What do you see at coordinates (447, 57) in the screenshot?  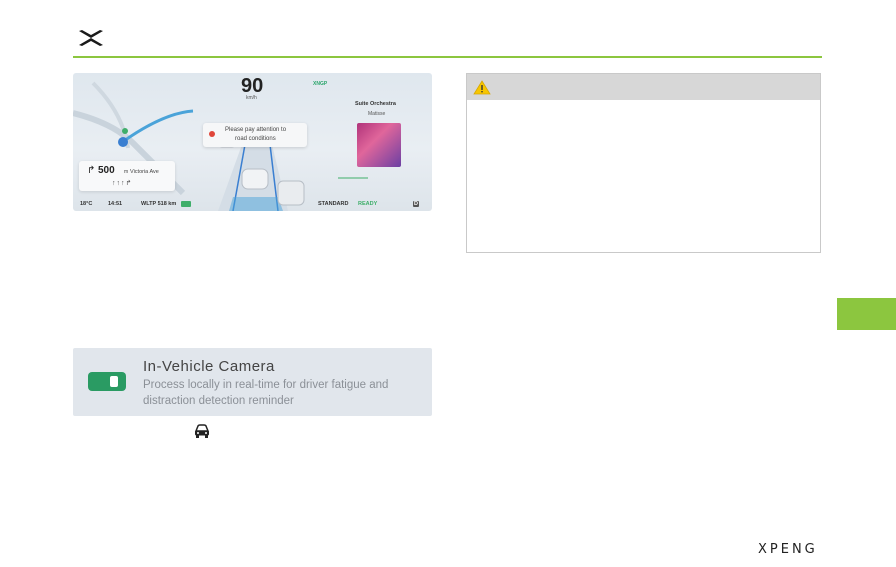 I see `header-divider` at bounding box center [447, 57].